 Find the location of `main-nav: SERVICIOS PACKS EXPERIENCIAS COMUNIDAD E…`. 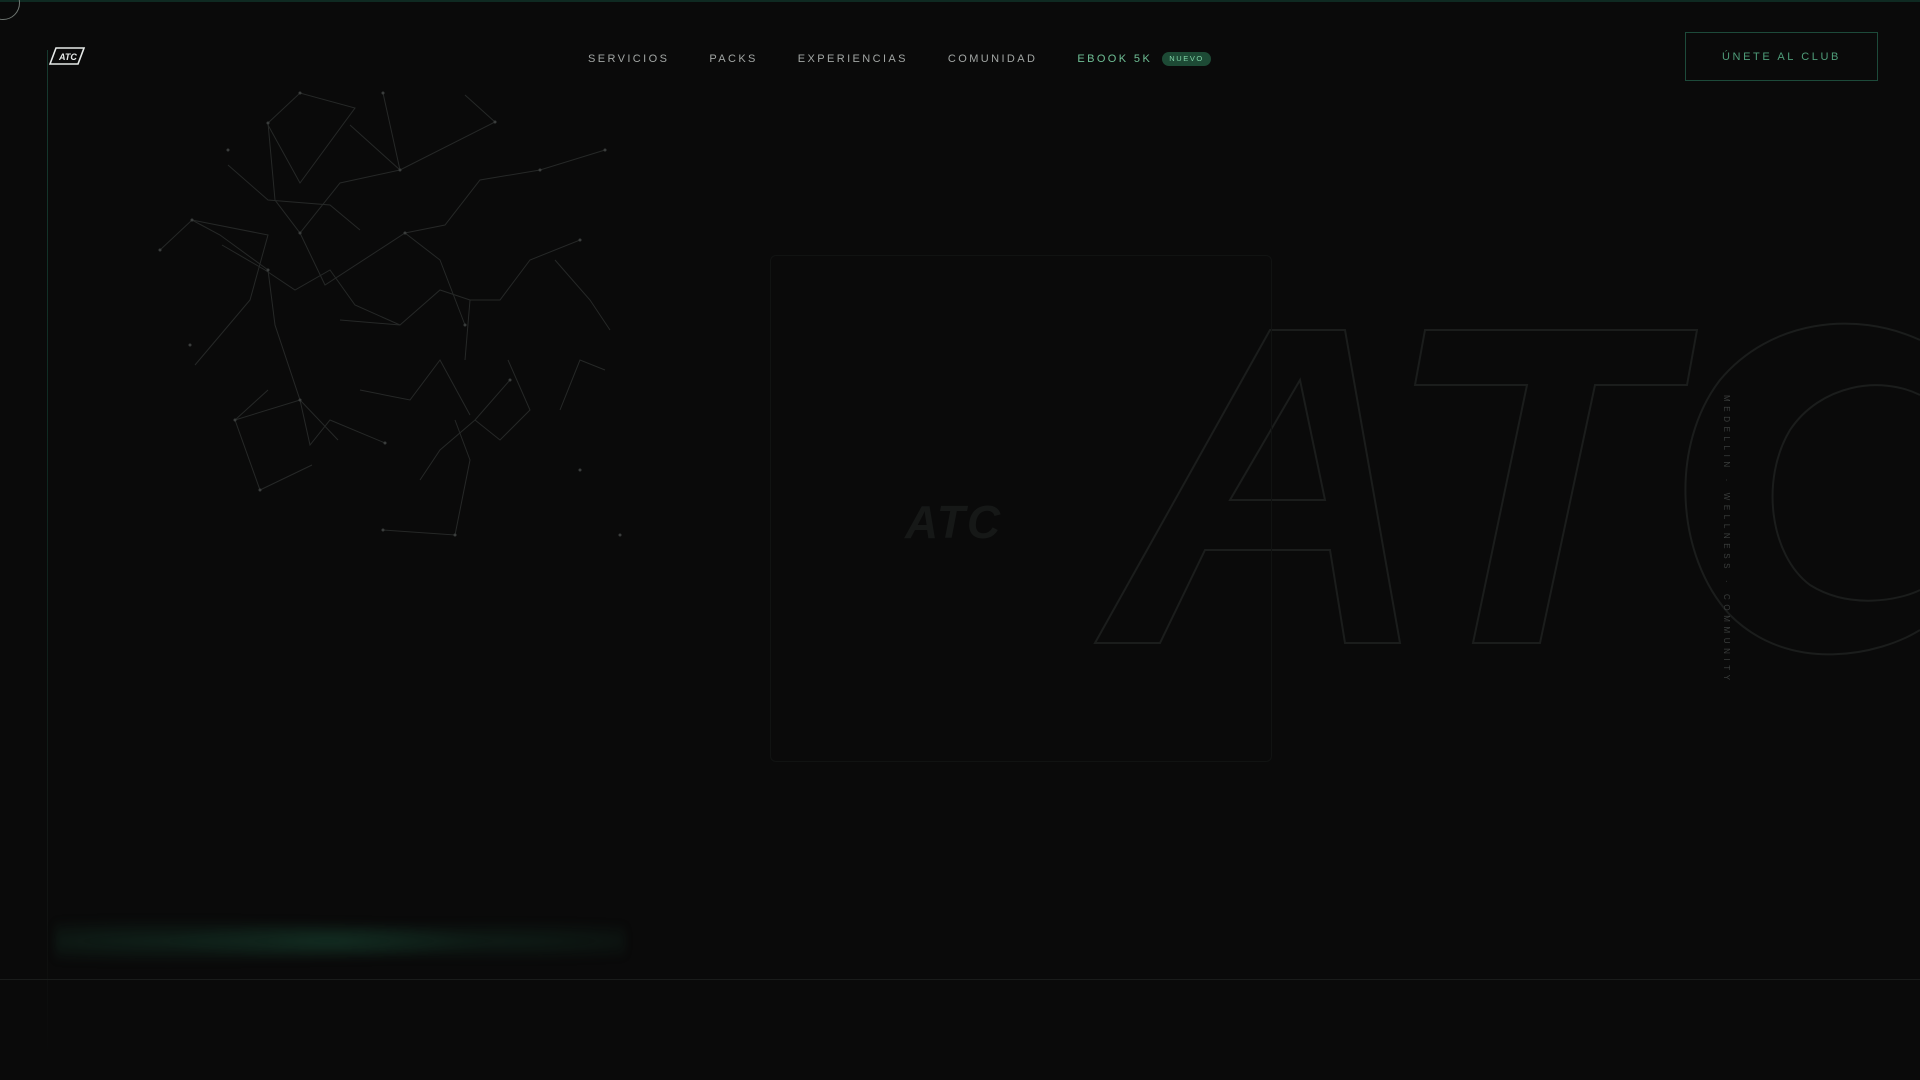

main-nav: SERVICIOS PACKS EXPERIENCIAS COMUNIDAD E… is located at coordinates (899, 59).